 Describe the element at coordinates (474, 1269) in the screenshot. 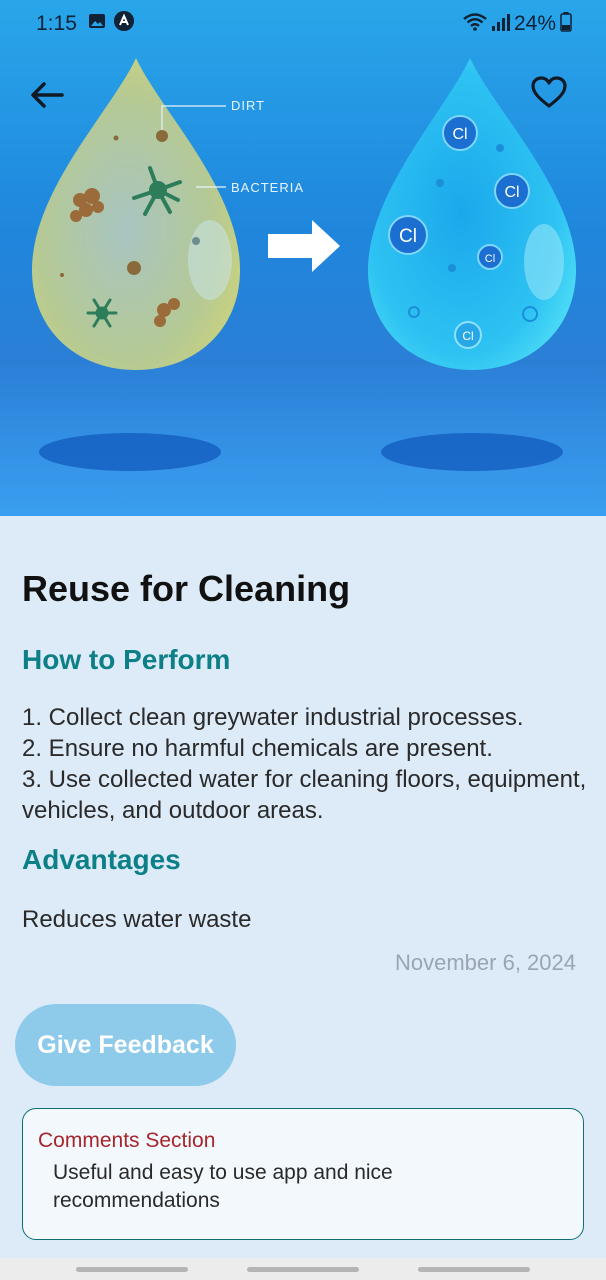

I see `nav-back-handle` at that location.